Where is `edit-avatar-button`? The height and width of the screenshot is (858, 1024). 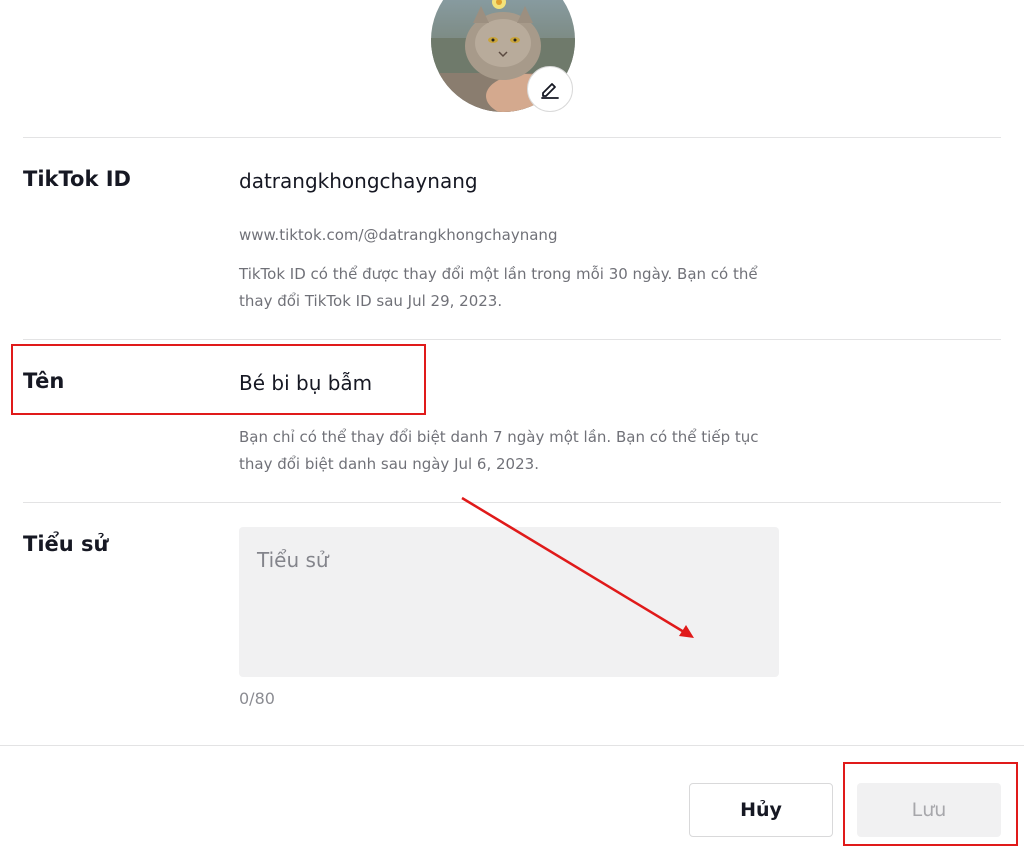
edit-avatar-button is located at coordinates (550, 89).